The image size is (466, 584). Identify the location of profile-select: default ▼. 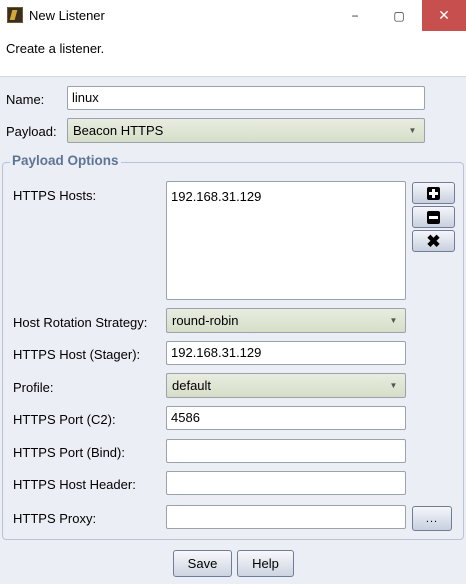
(286, 385).